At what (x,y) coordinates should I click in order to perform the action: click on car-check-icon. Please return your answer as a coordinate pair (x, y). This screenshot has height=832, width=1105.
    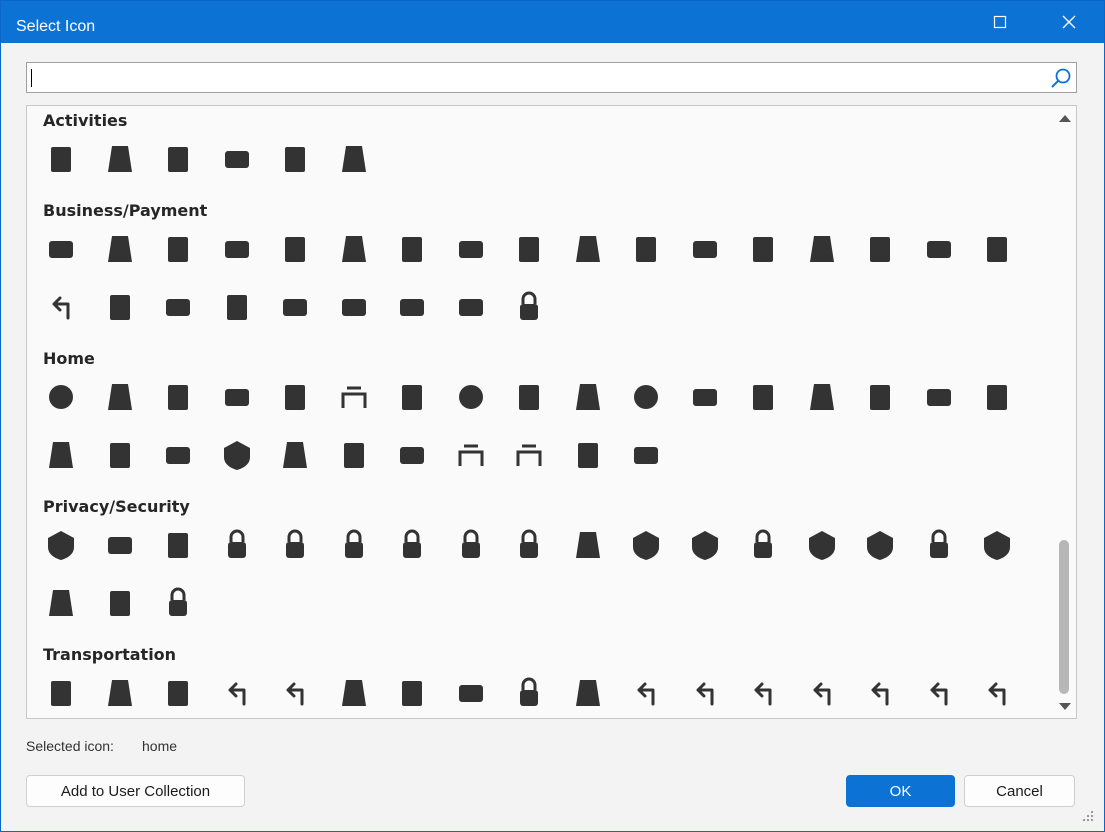
    Looking at the image, I should click on (471, 693).